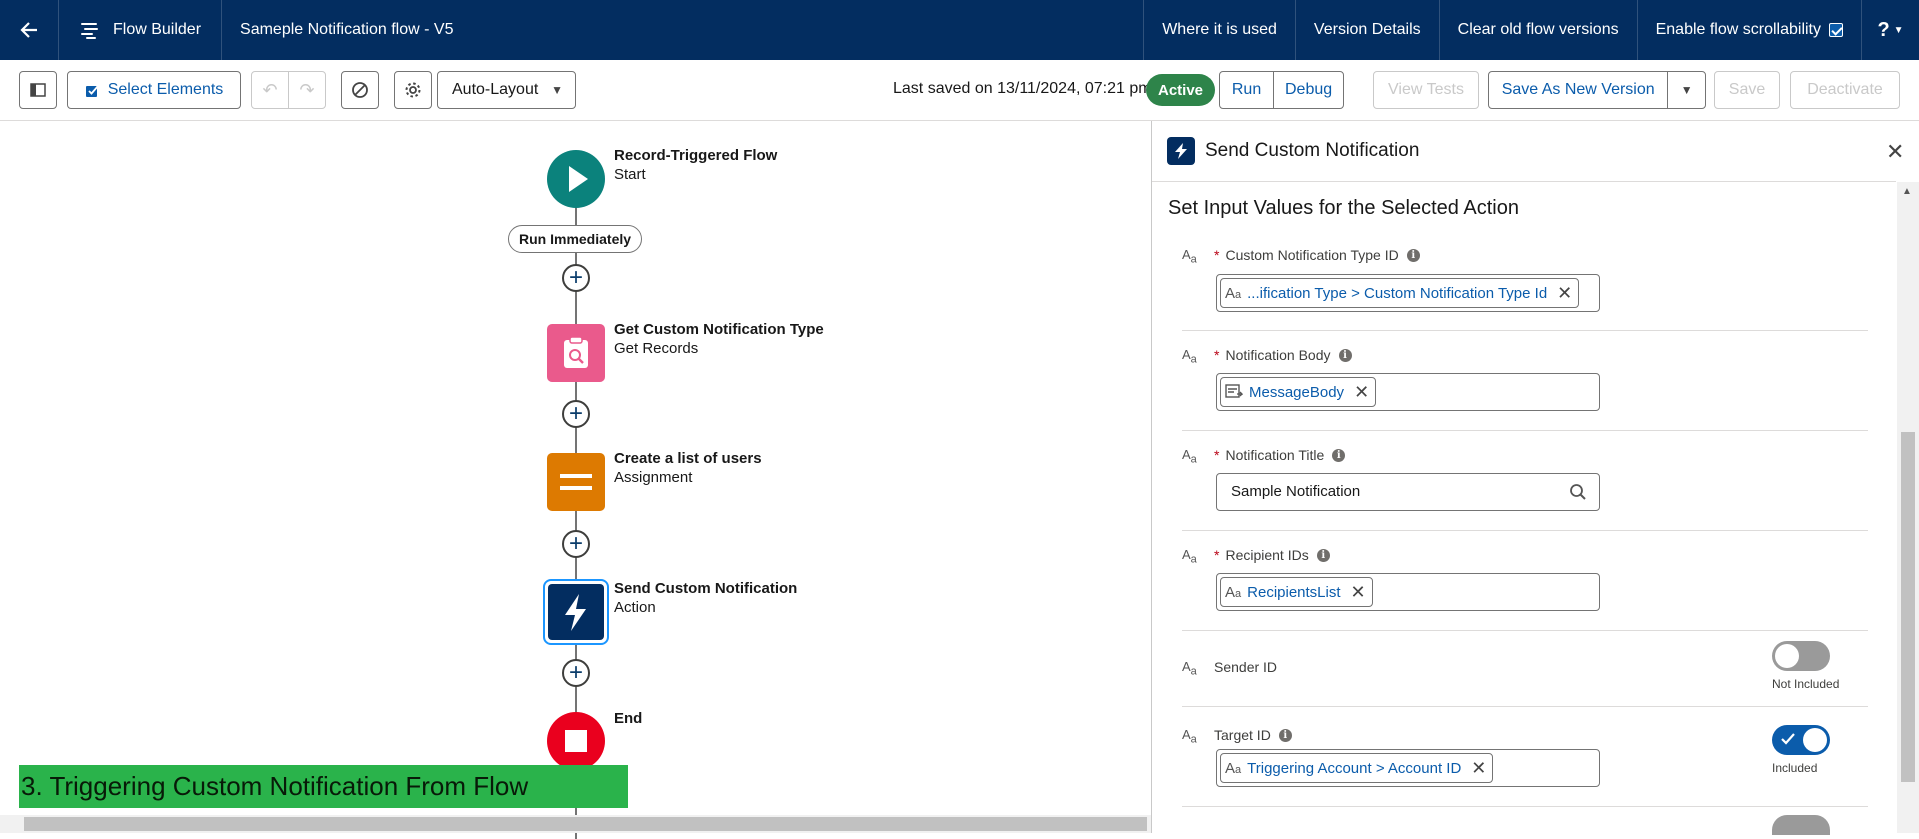 Image resolution: width=1919 pixels, height=839 pixels. What do you see at coordinates (628, 719) in the screenshot?
I see `end-node-label: End` at bounding box center [628, 719].